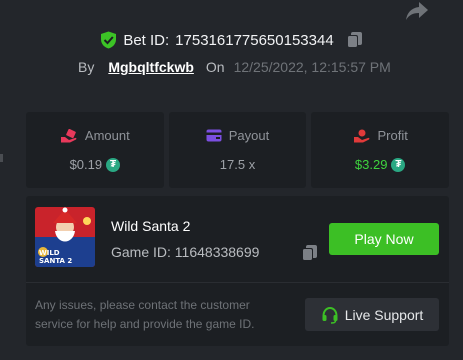 This screenshot has width=463, height=360. Describe the element at coordinates (215, 67) in the screenshot. I see `on-label: On` at that location.